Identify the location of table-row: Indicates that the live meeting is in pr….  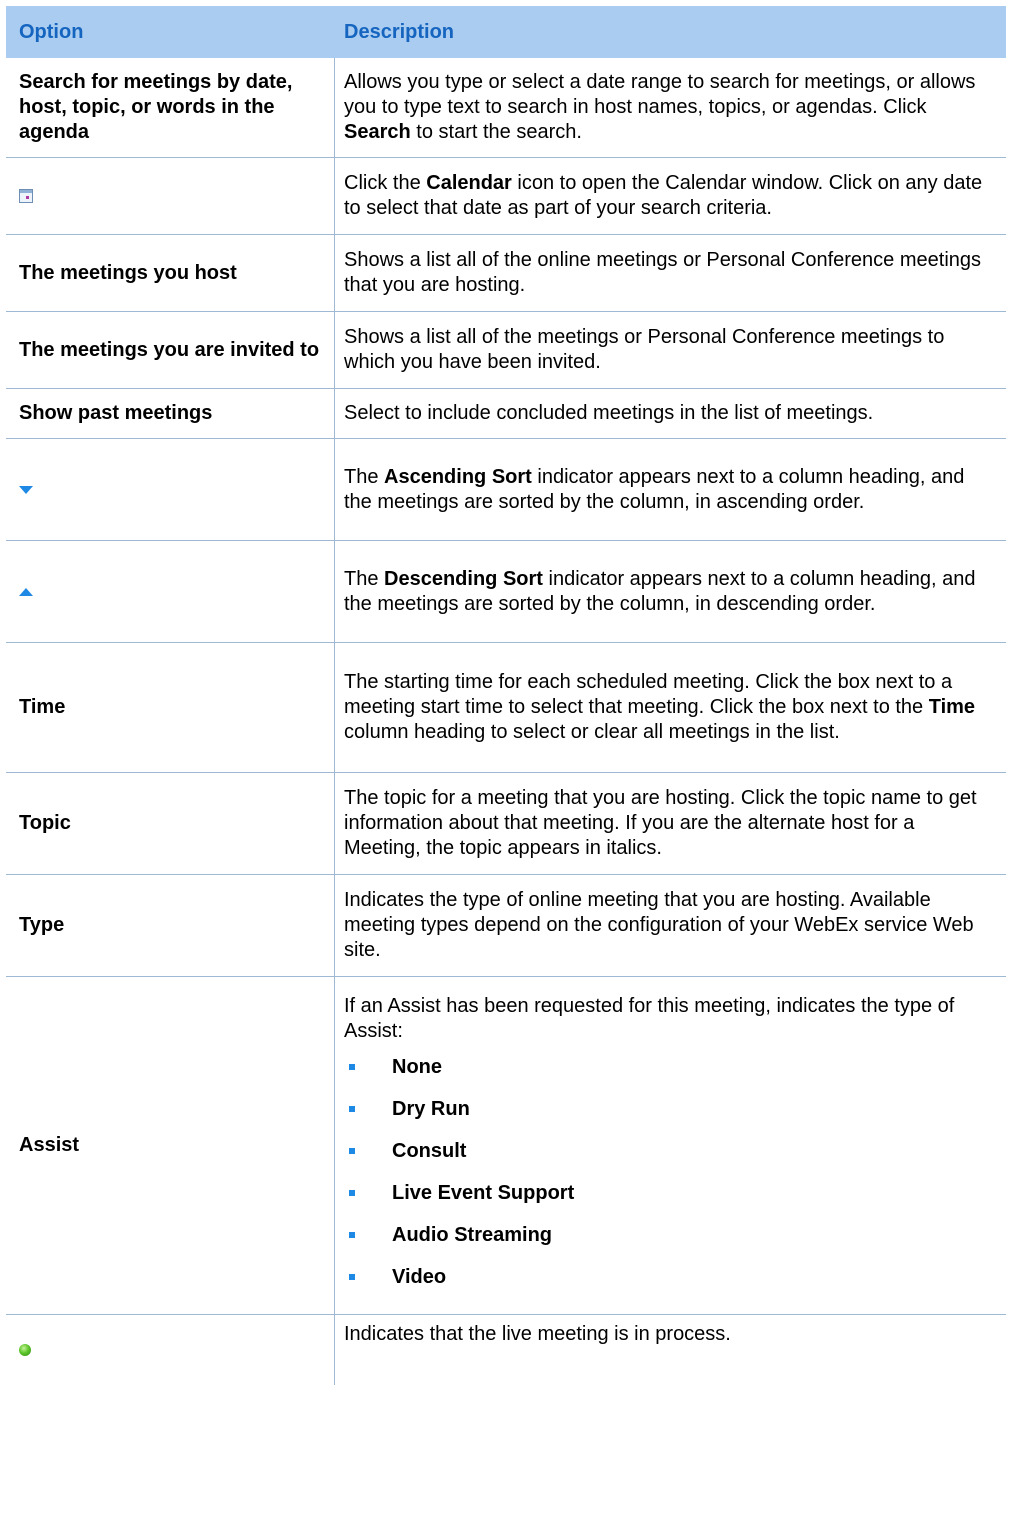
(506, 1350).